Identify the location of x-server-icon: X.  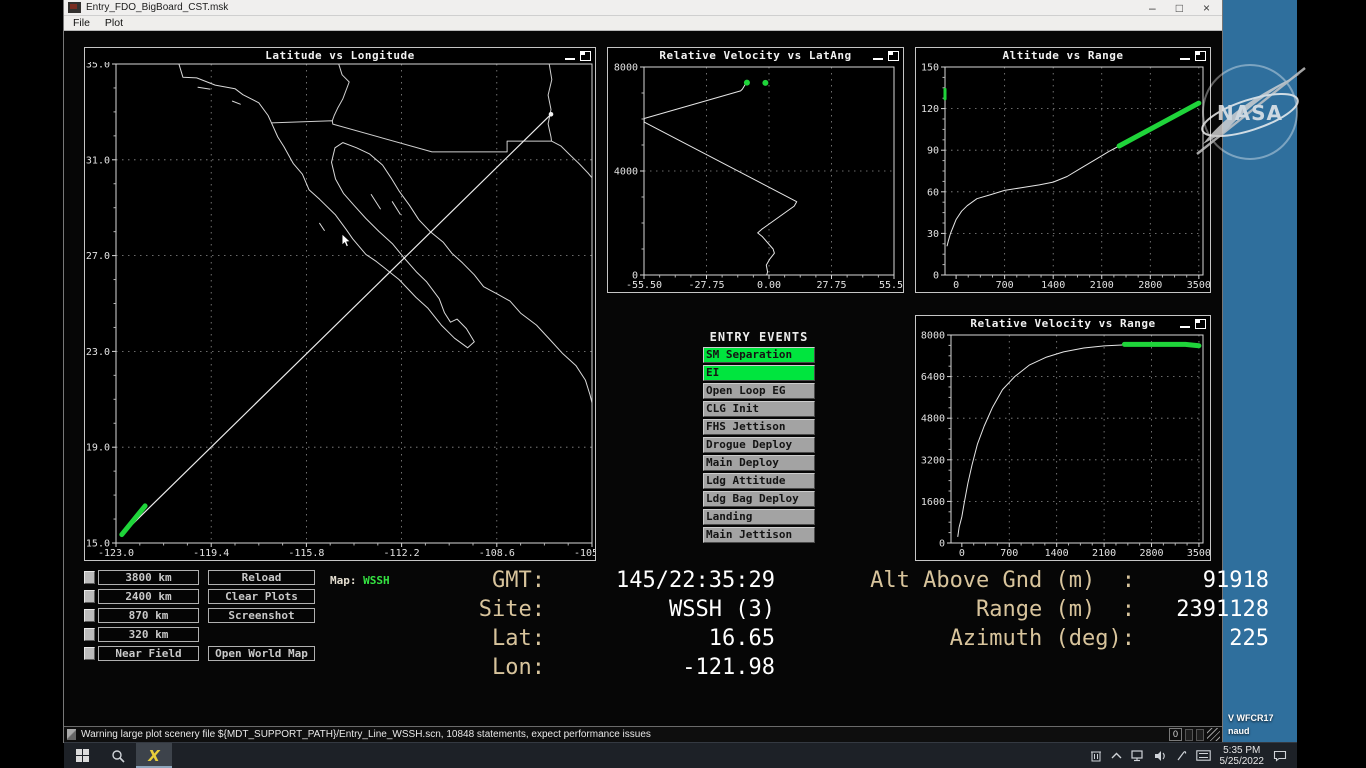
(154, 755).